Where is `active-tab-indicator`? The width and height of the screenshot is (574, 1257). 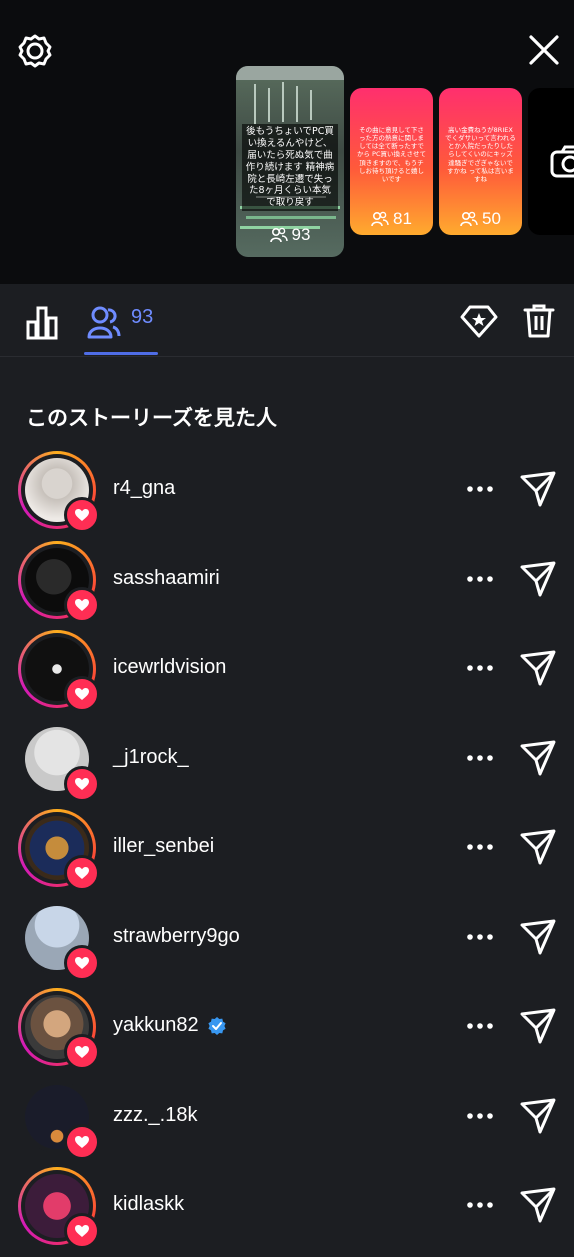
active-tab-indicator is located at coordinates (121, 353).